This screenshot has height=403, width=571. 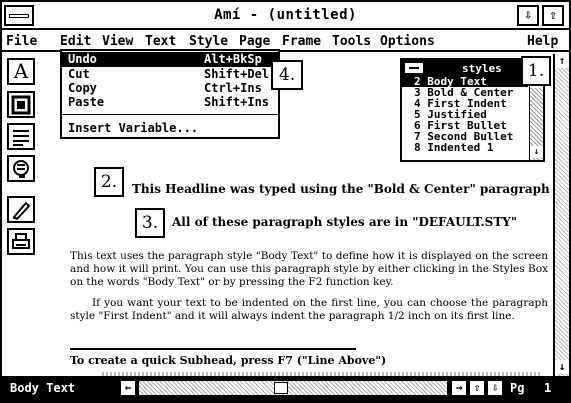 I want to click on text-tool-icon: A, so click(x=21, y=71).